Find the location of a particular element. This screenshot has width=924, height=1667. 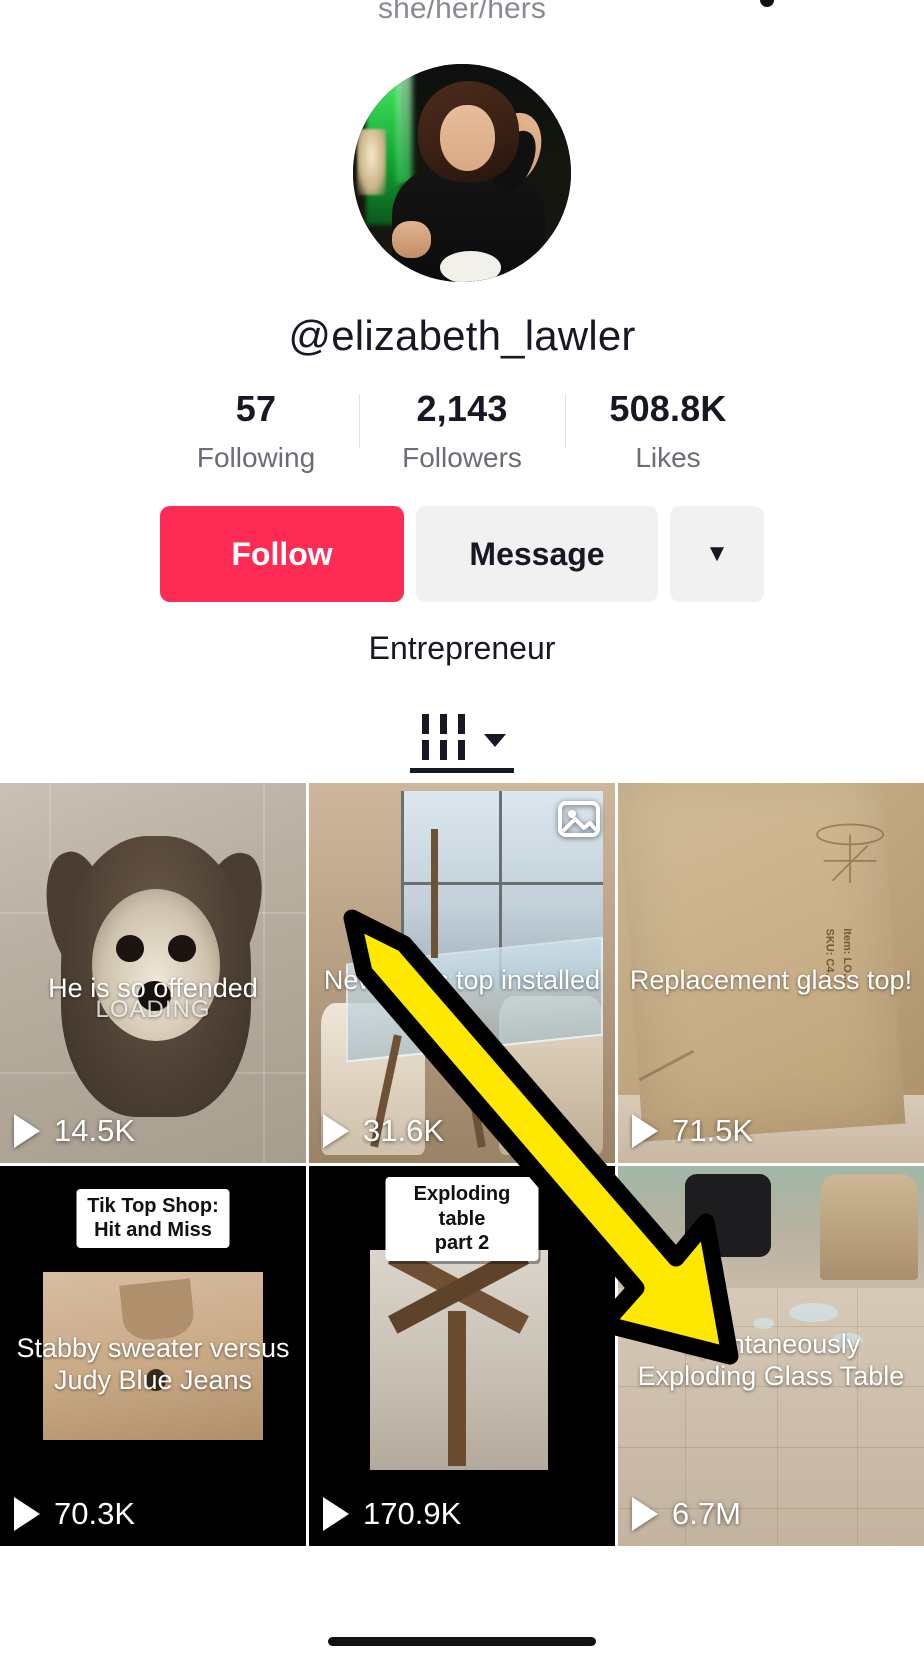

grid-view-icon is located at coordinates (446, 737).